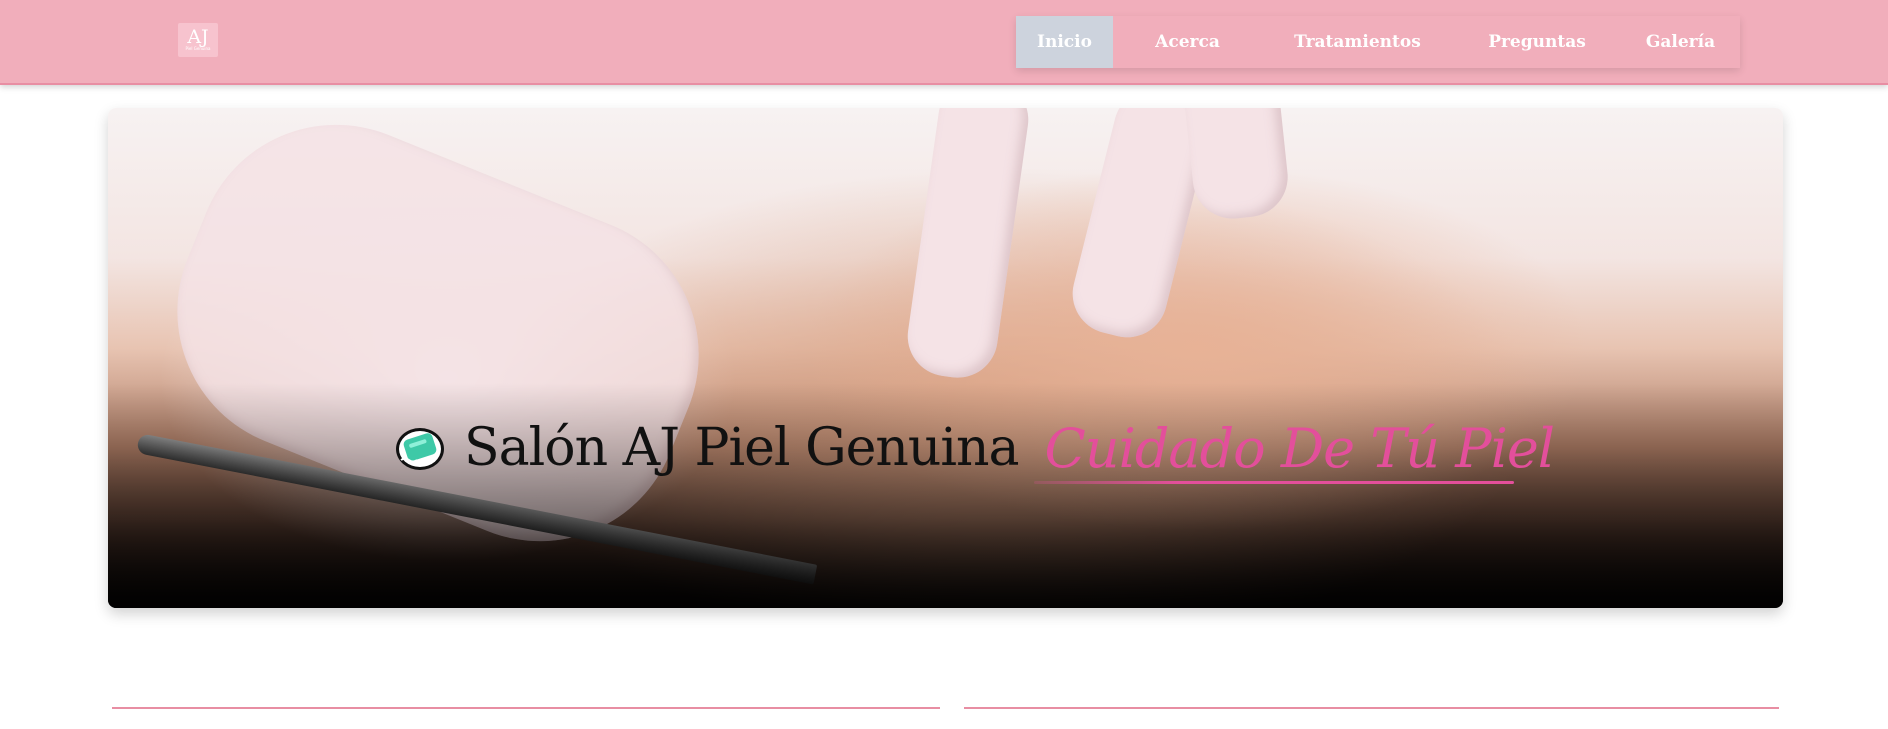 This screenshot has height=729, width=1888. What do you see at coordinates (526, 718) in the screenshot?
I see `content-card-left` at bounding box center [526, 718].